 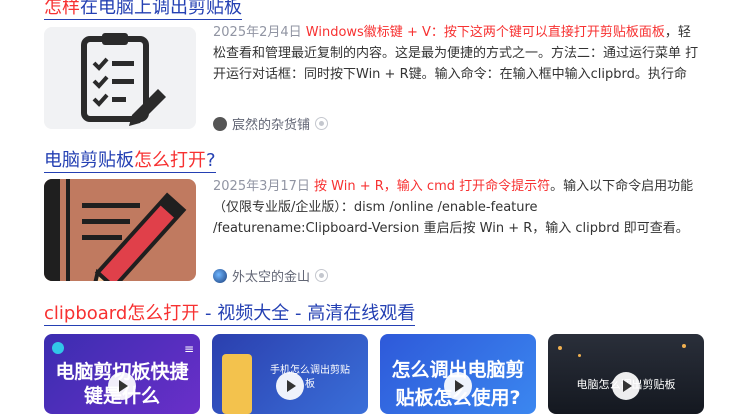 I want to click on result-2-thumbnail, so click(x=120, y=230).